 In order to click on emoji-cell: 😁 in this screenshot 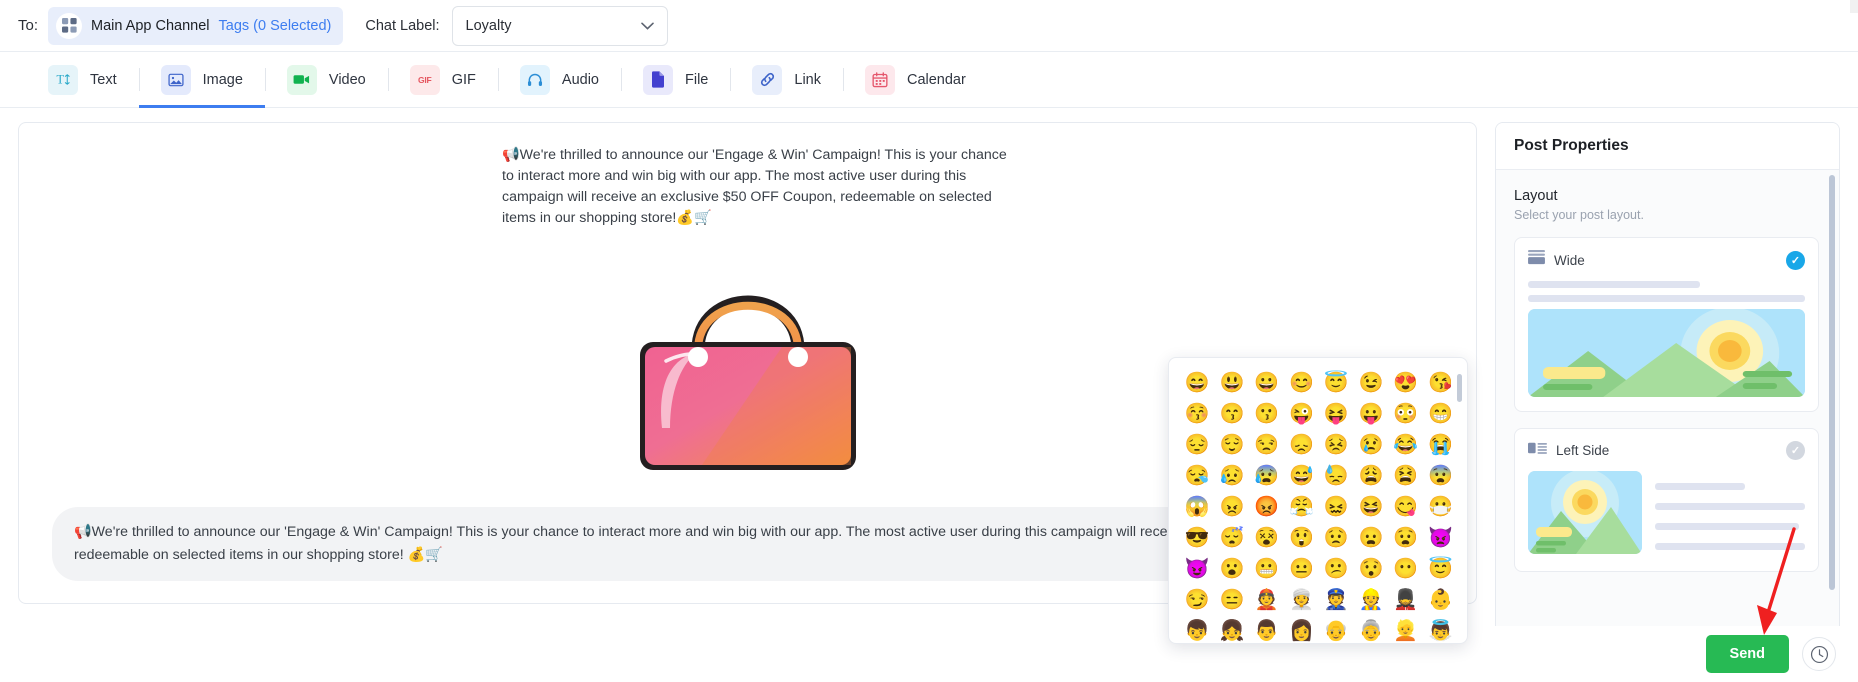, I will do `click(1440, 414)`.